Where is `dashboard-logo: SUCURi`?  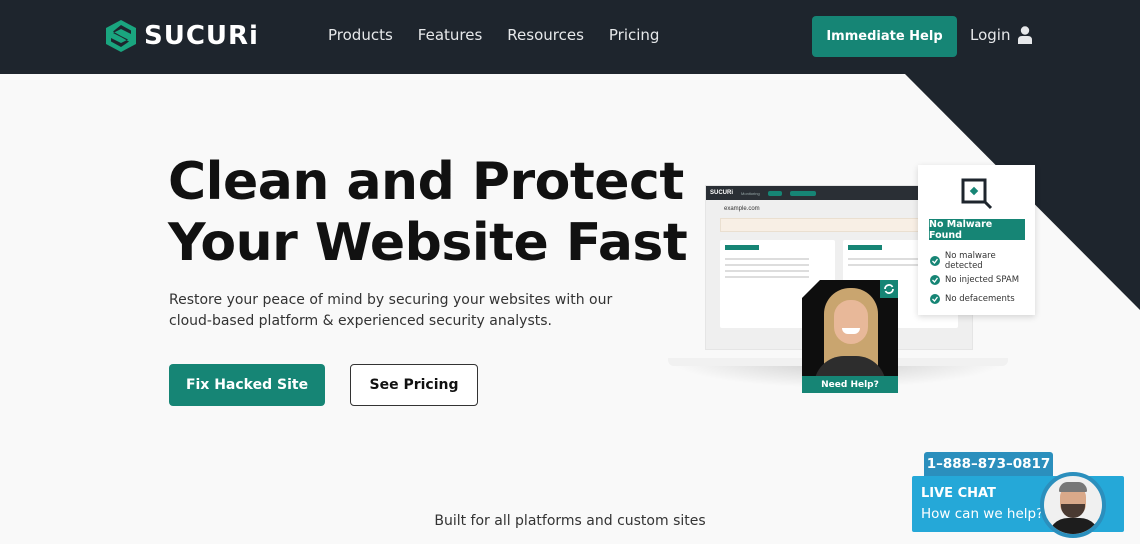
dashboard-logo: SUCURi is located at coordinates (722, 193).